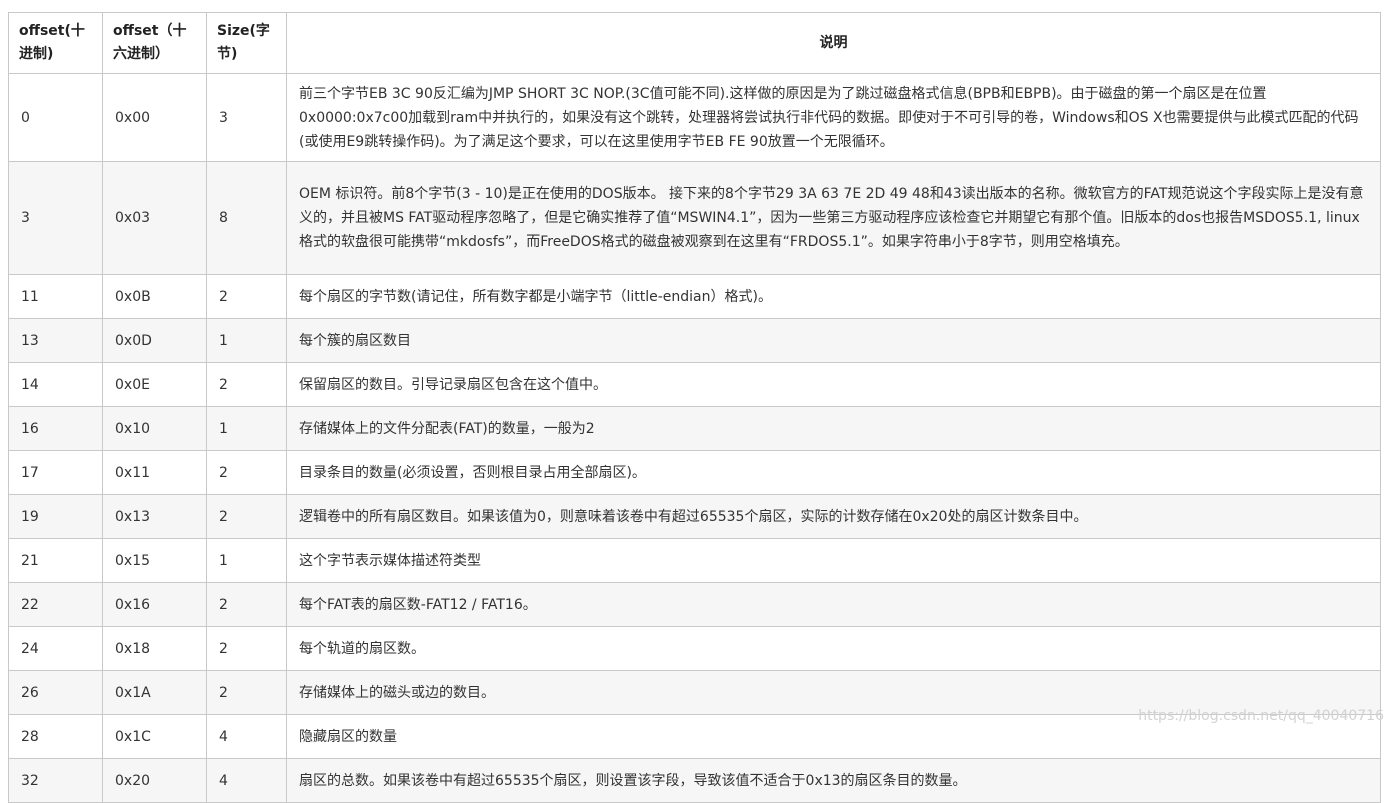  Describe the element at coordinates (55, 604) in the screenshot. I see `cell-offset-dec: 22` at that location.